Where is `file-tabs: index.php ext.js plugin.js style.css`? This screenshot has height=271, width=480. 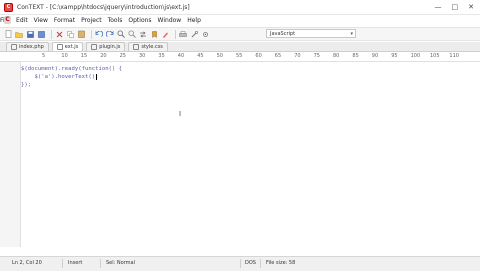
file-tabs: index.php ext.js plugin.js style.css is located at coordinates (240, 47).